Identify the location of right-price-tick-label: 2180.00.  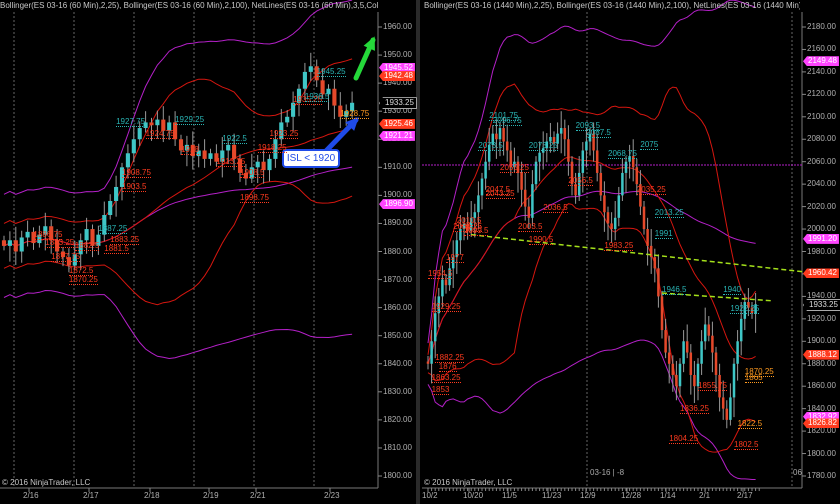
(821, 26).